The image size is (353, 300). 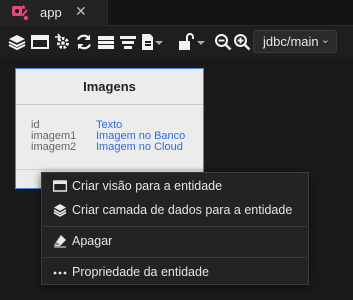 What do you see at coordinates (81, 11) in the screenshot?
I see `tab-close-icon: ✕` at bounding box center [81, 11].